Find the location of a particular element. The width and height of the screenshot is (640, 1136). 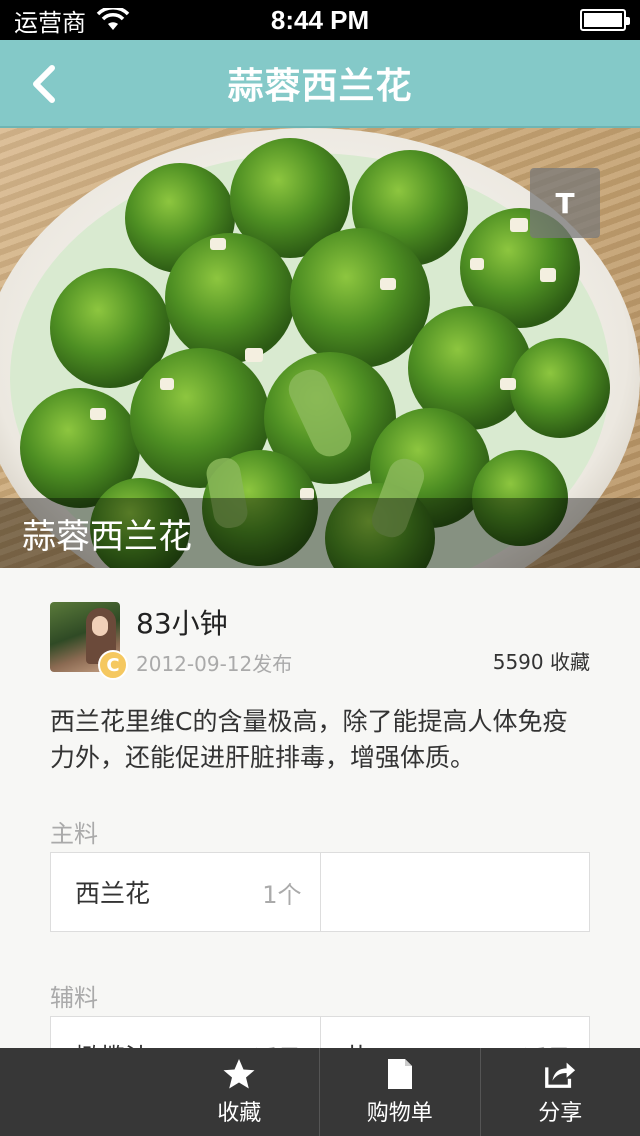

text-size-button: T is located at coordinates (565, 203).